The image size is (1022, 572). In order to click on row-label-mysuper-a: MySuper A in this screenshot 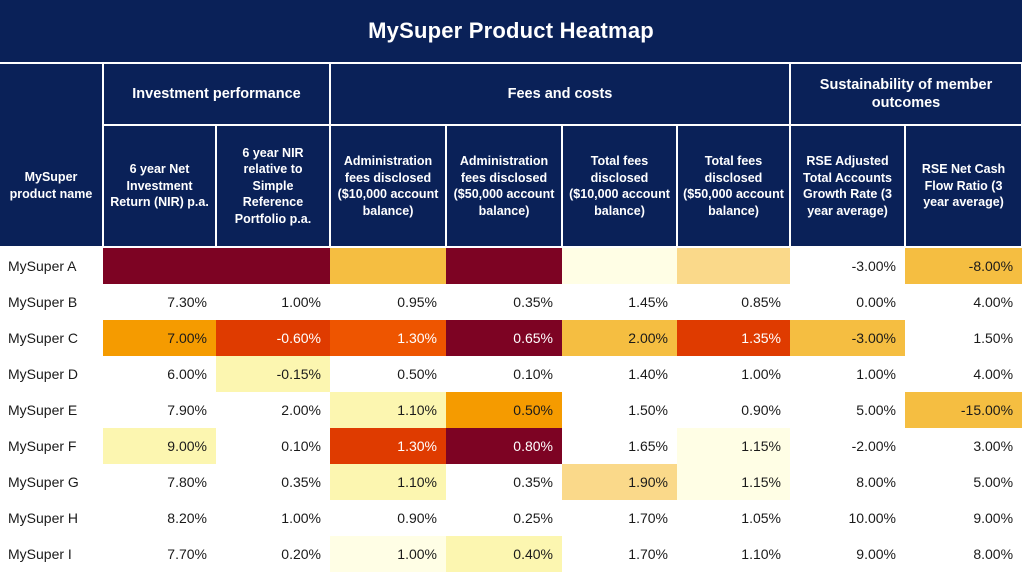, I will do `click(51, 265)`.